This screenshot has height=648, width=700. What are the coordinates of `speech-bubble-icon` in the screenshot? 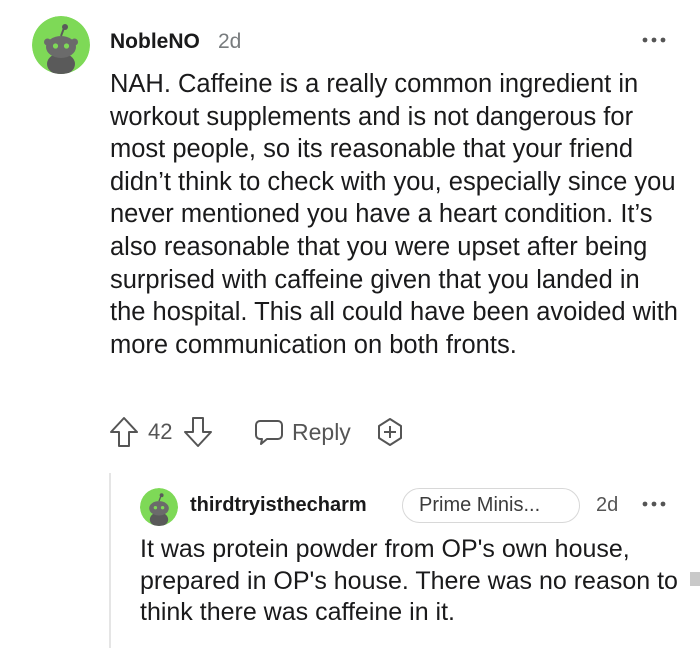 It's located at (269, 432).